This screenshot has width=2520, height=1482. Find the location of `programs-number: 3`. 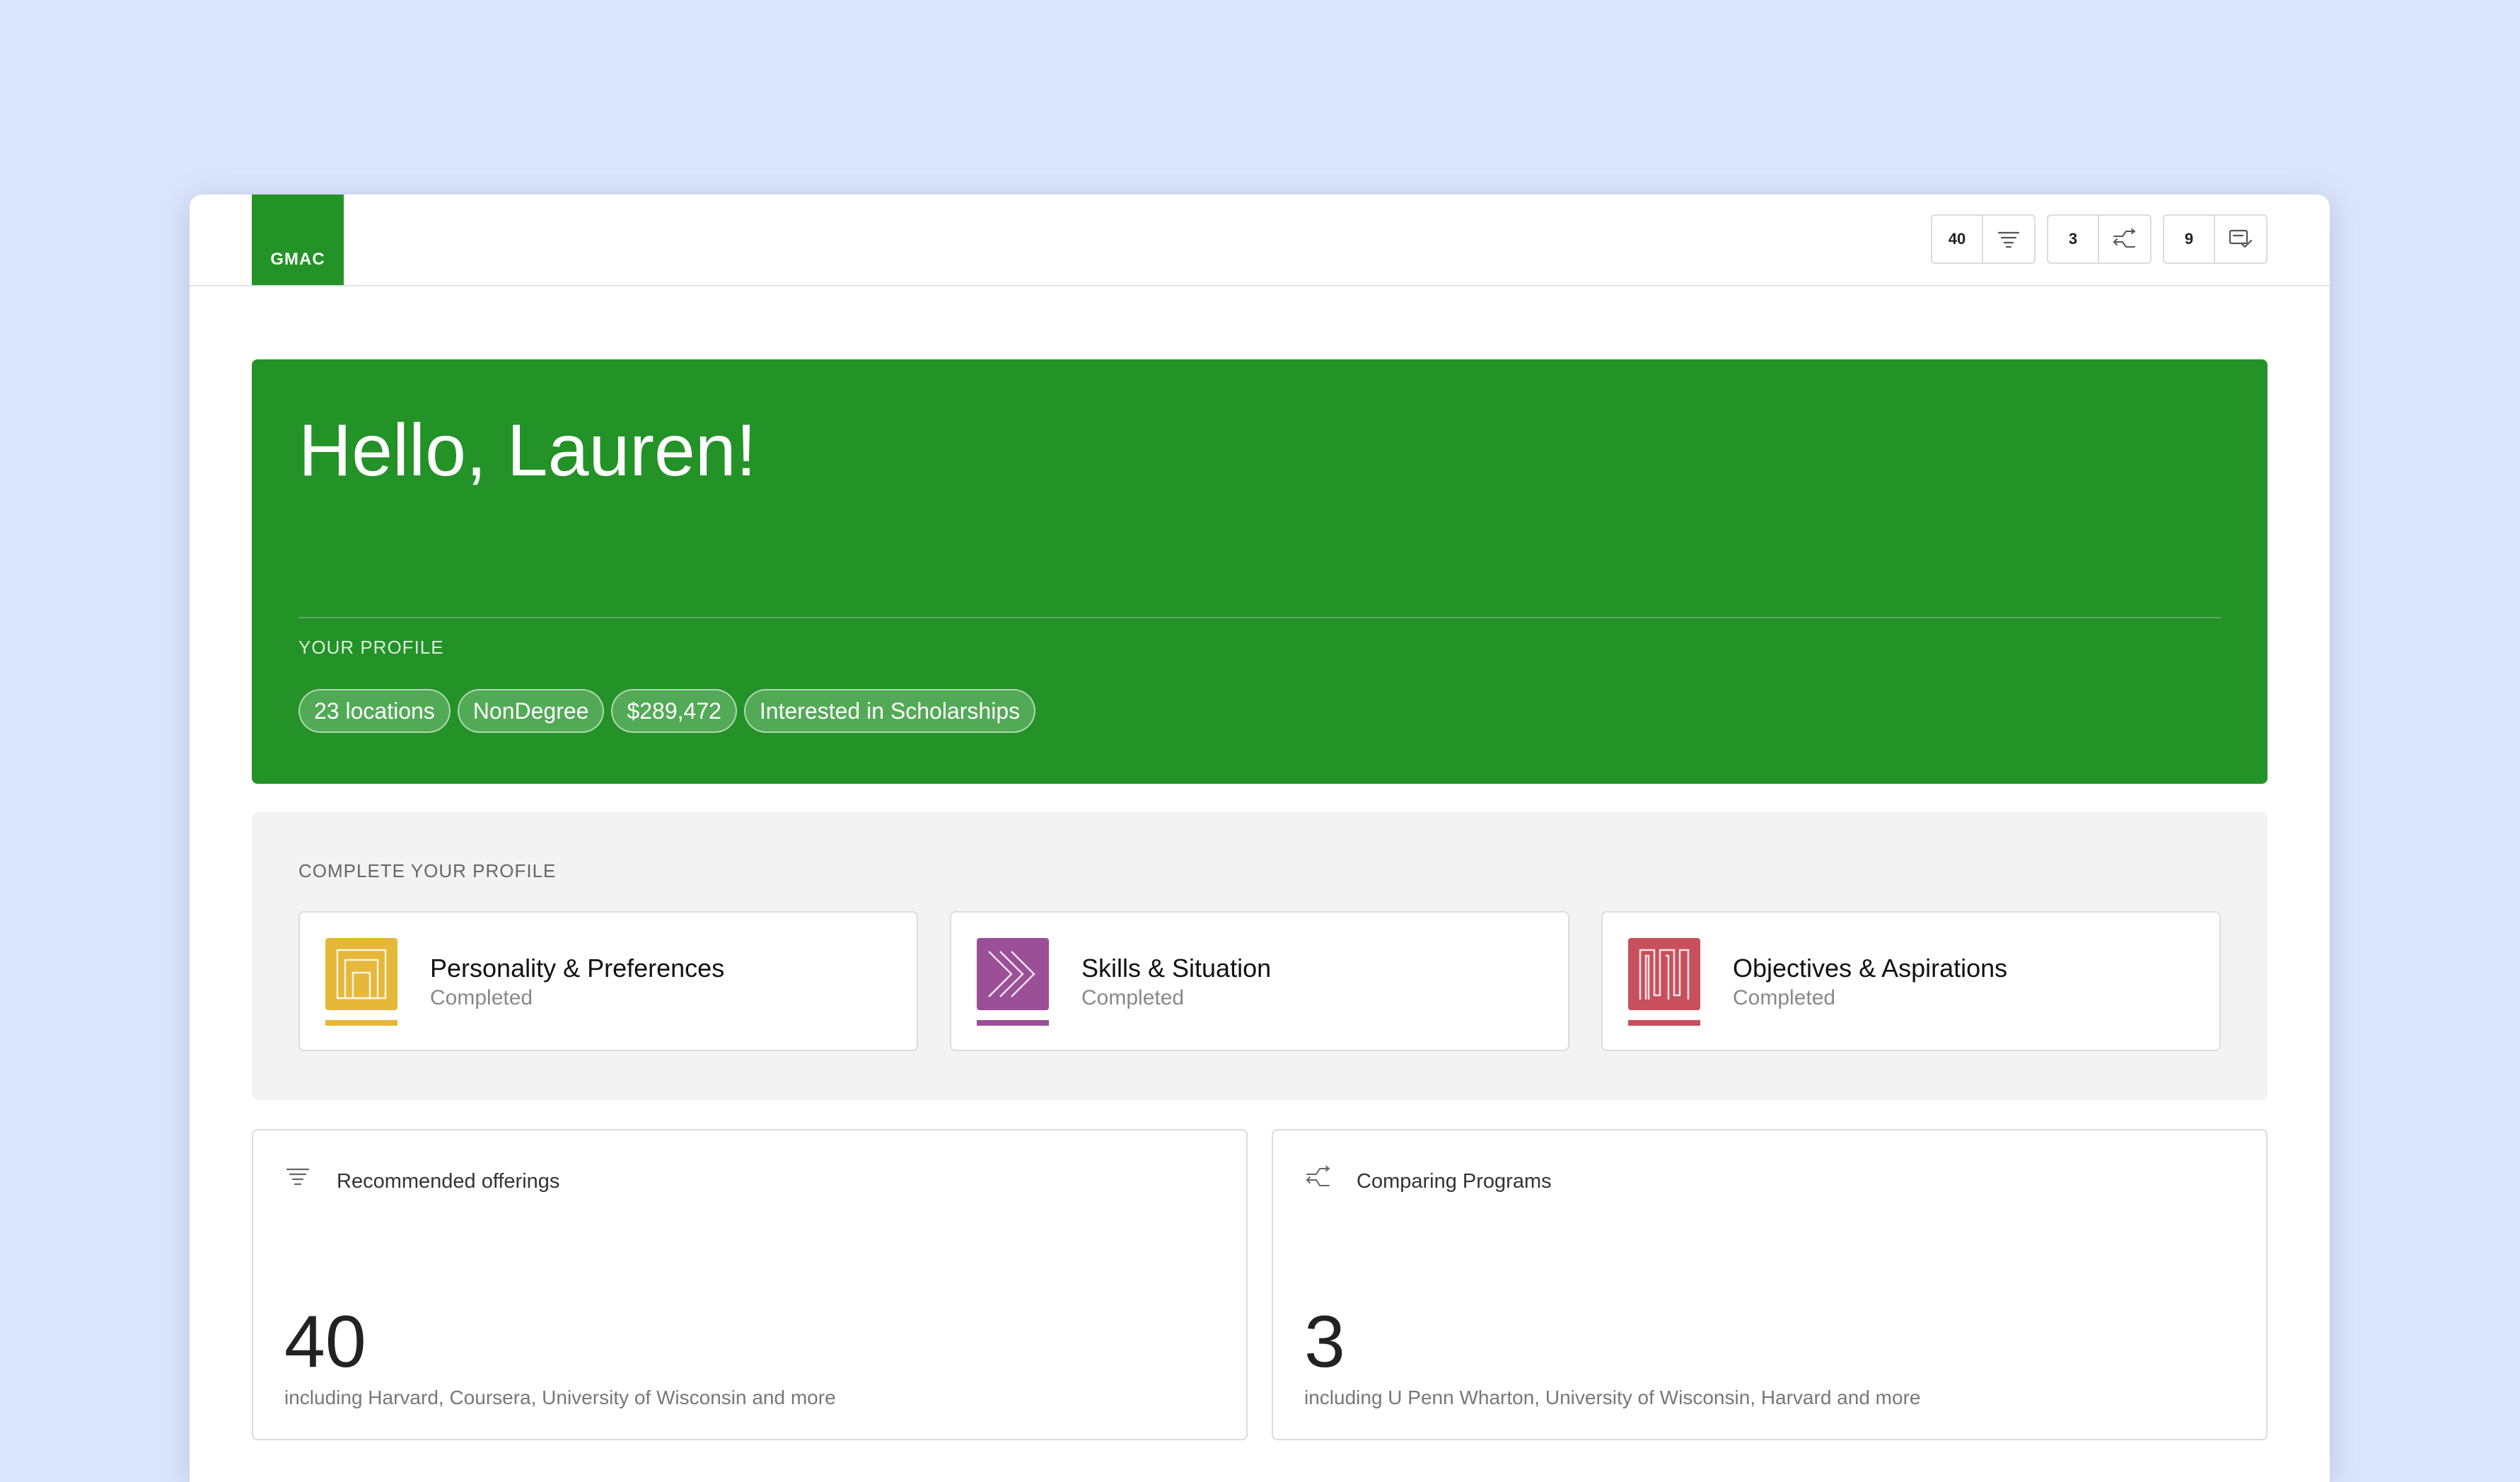

programs-number: 3 is located at coordinates (1325, 1342).